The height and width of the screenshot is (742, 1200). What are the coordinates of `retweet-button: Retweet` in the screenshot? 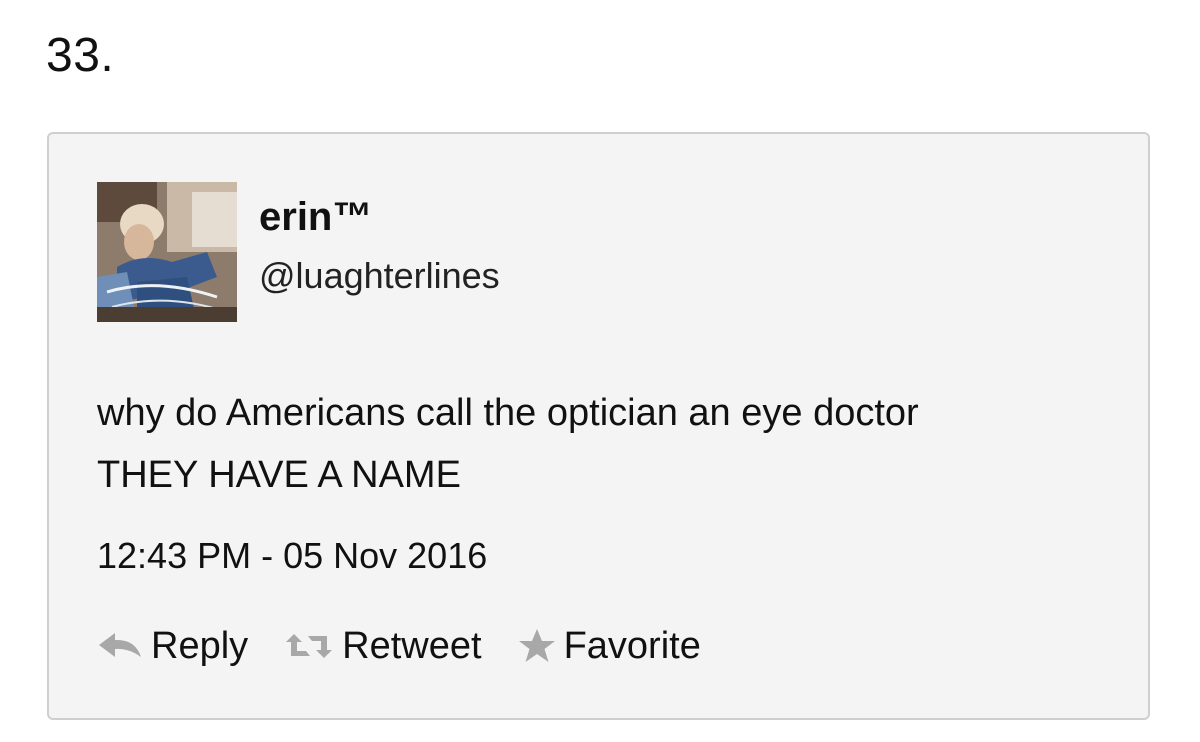 It's located at (383, 646).